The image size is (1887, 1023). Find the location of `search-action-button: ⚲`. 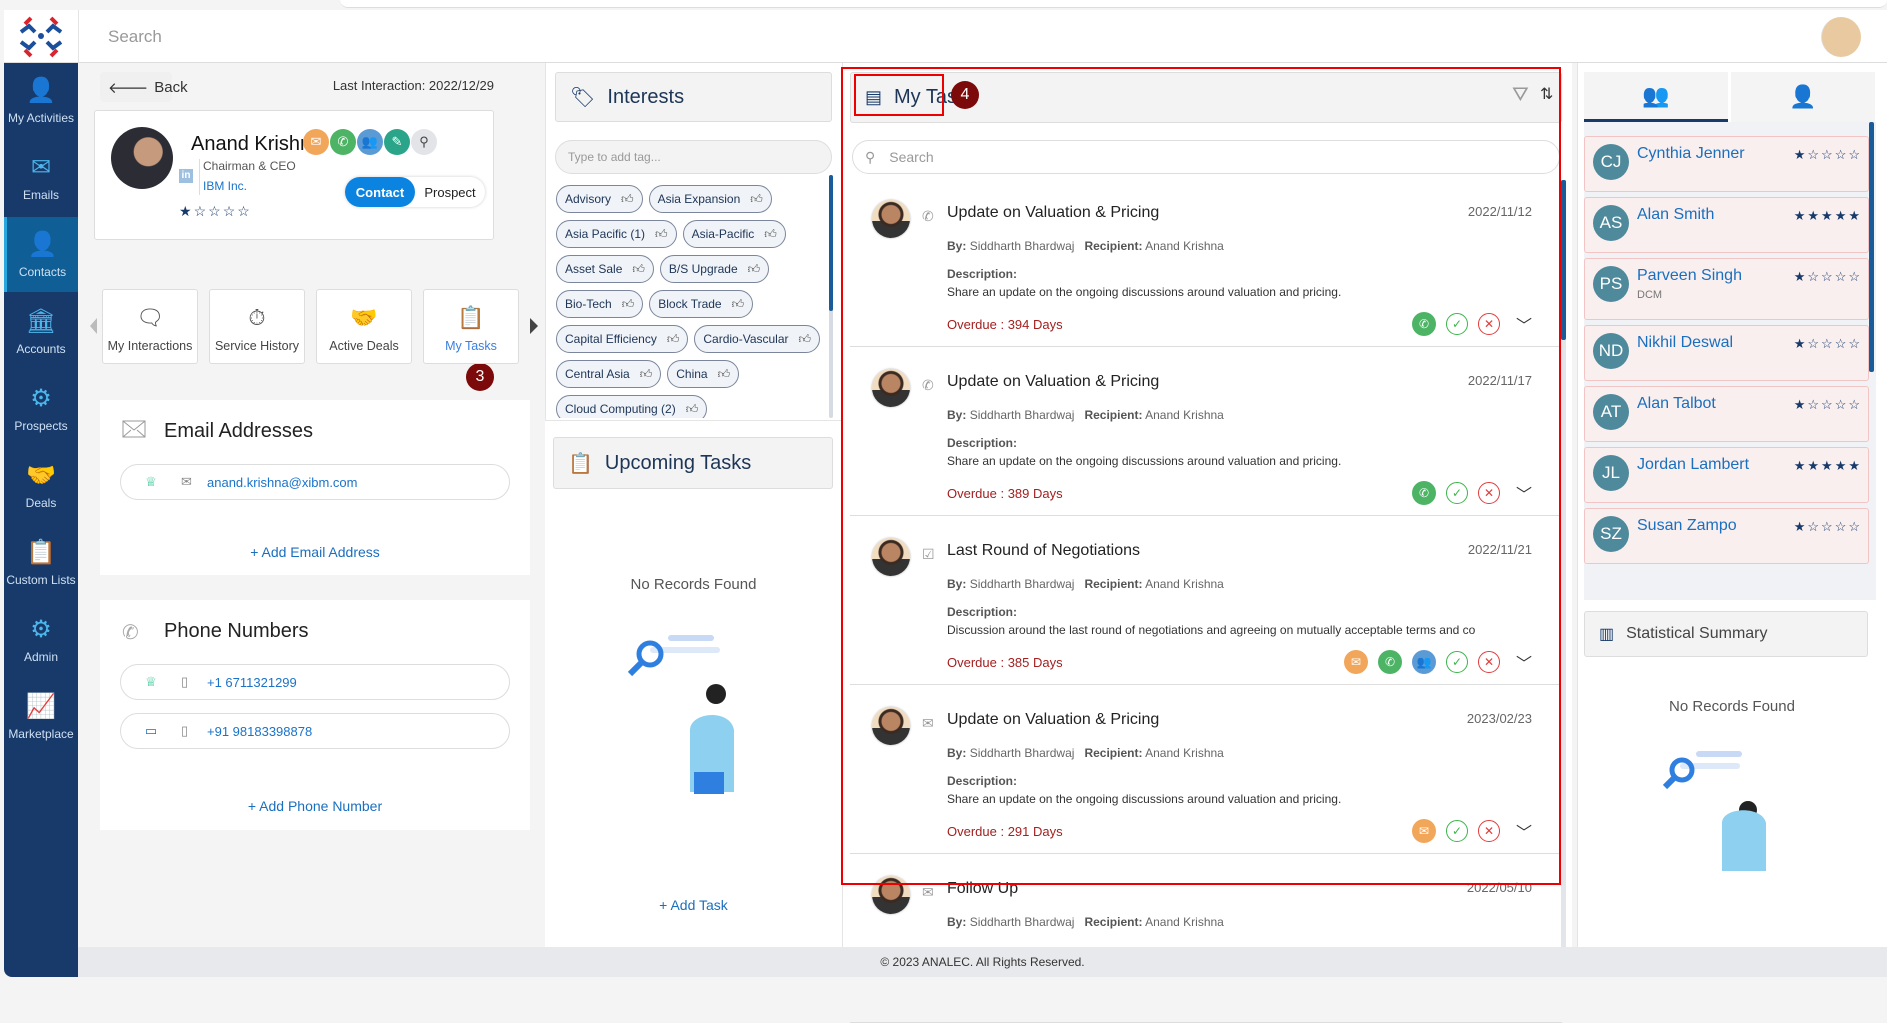

search-action-button: ⚲ is located at coordinates (424, 142).